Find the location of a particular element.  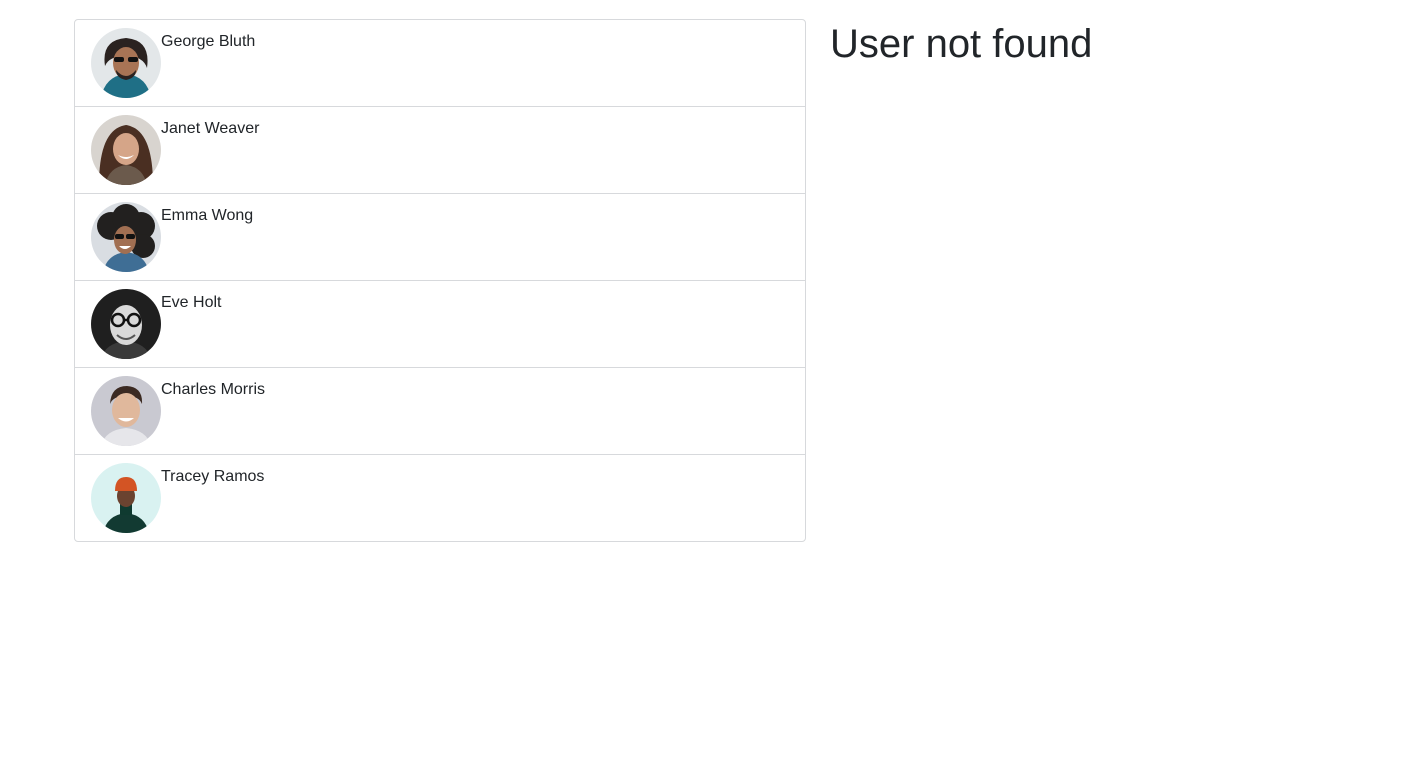

user-list-item-janet-weaver: Janet Weaver is located at coordinates (440, 150).